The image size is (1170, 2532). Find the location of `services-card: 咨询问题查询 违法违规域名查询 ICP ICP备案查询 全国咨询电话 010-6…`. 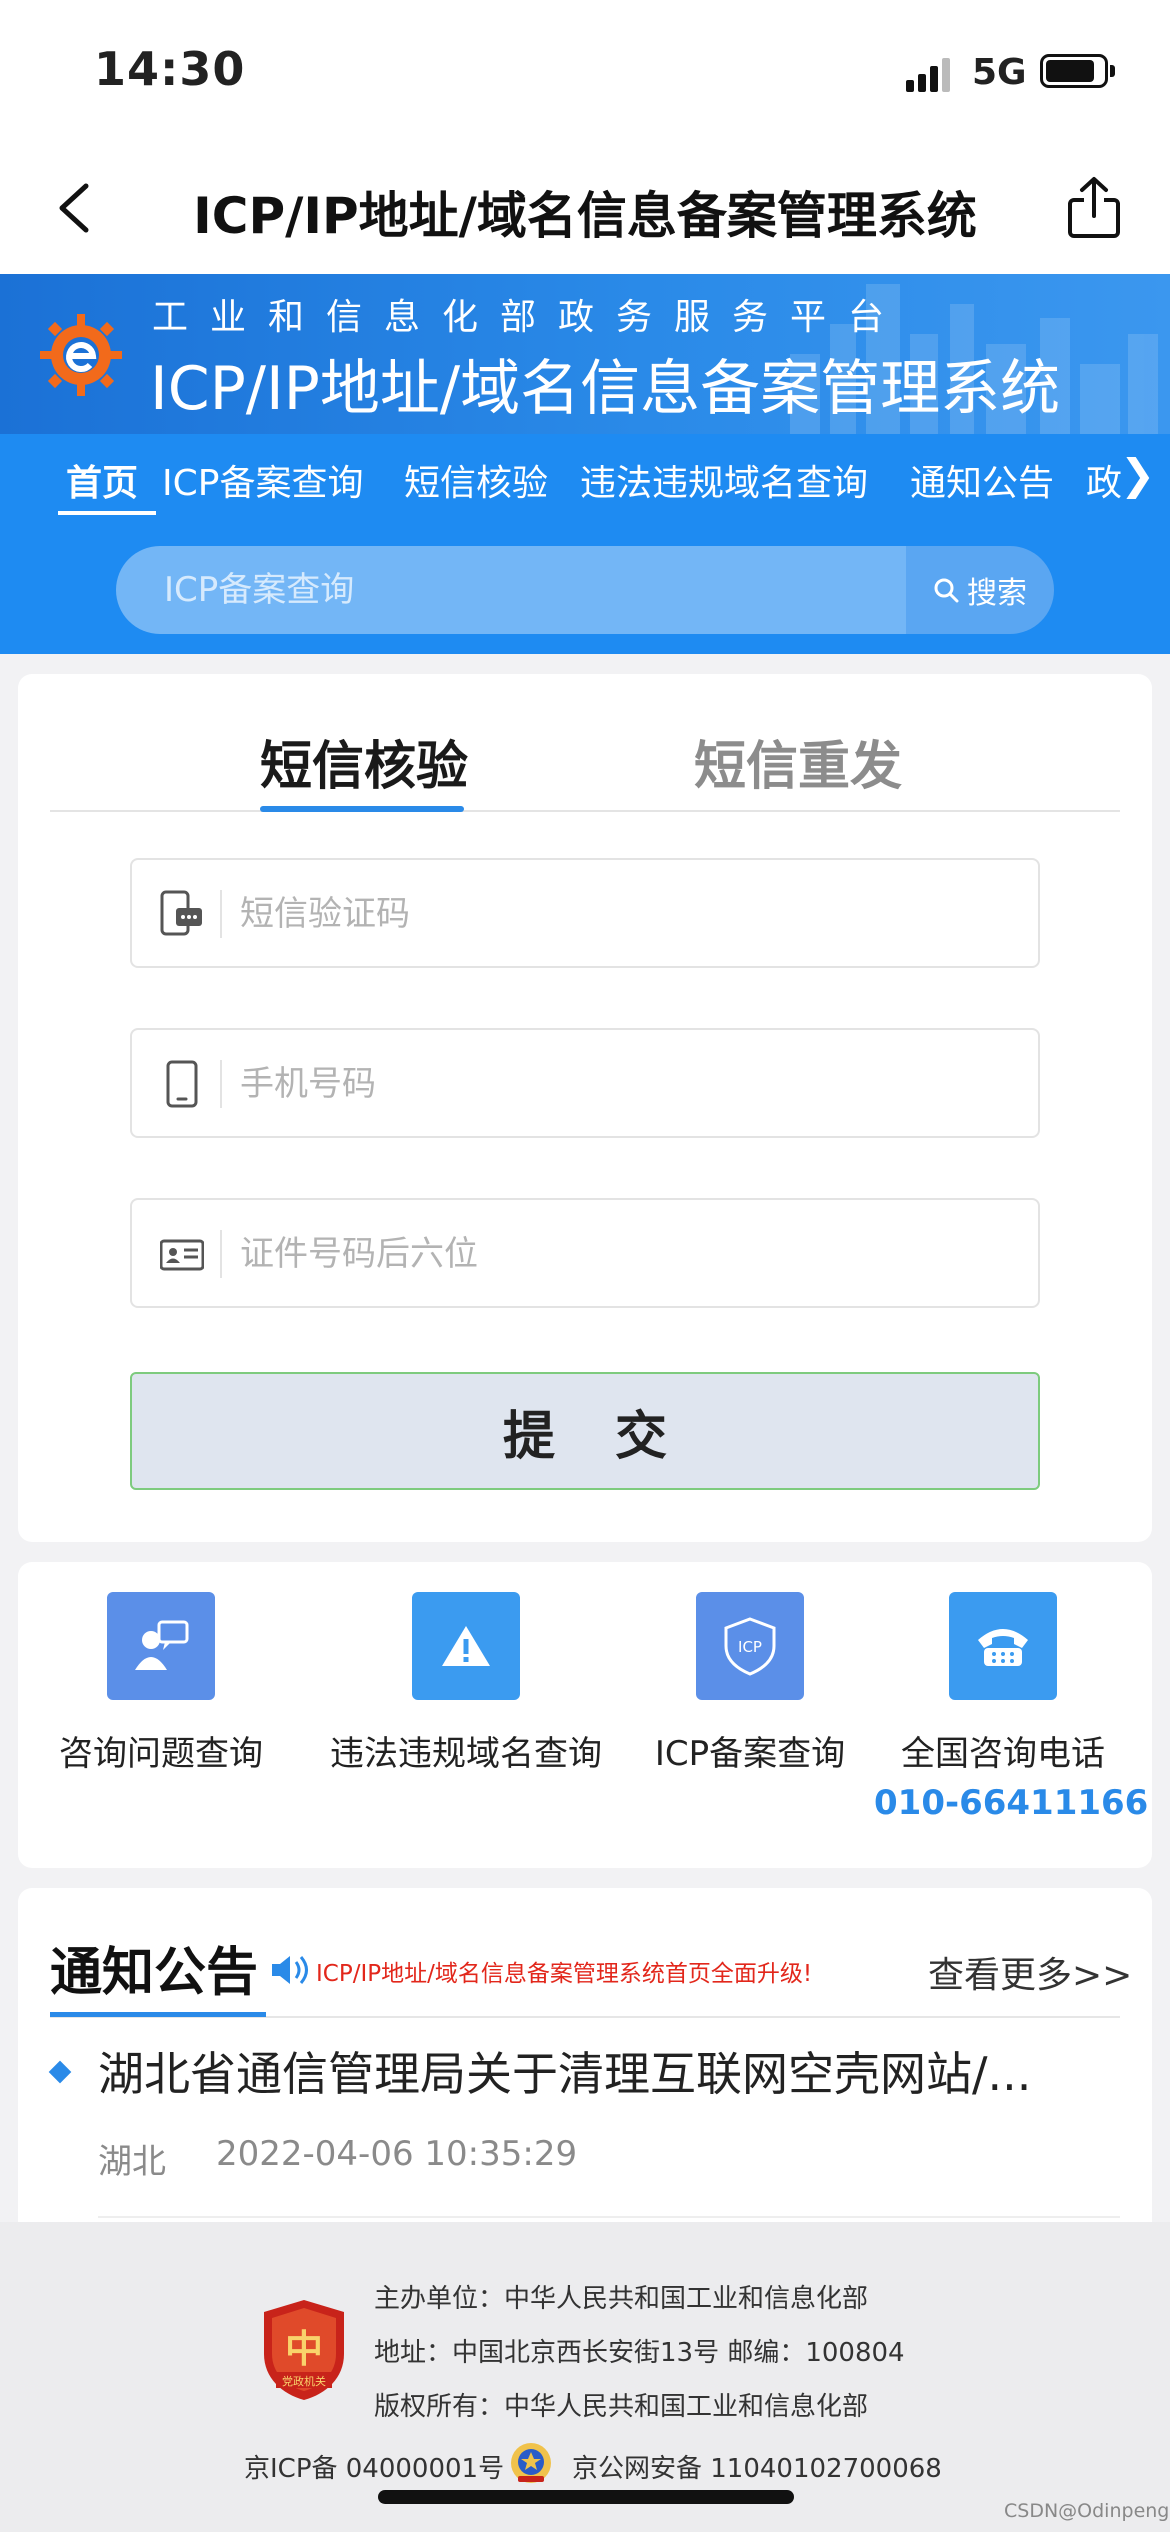

services-card: 咨询问题查询 违法违规域名查询 ICP ICP备案查询 全国咨询电话 010-6… is located at coordinates (585, 1715).